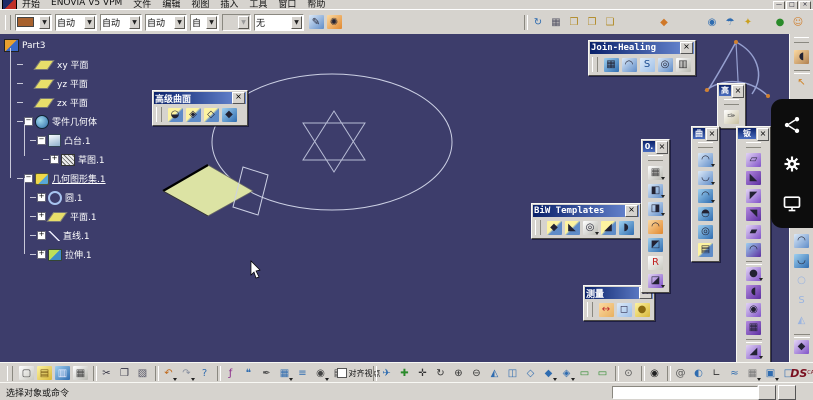 The image size is (813, 400). I want to click on paint-surface-icon: ◧, so click(656, 190).